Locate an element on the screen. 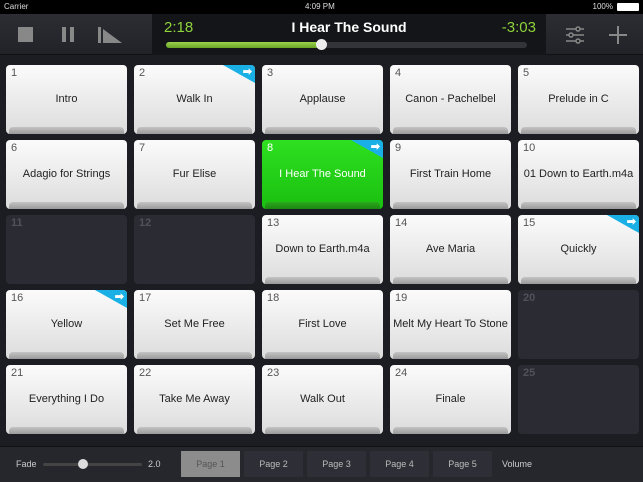 Image resolution: width=643 pixels, height=482 pixels. progress-knob is located at coordinates (322, 44).